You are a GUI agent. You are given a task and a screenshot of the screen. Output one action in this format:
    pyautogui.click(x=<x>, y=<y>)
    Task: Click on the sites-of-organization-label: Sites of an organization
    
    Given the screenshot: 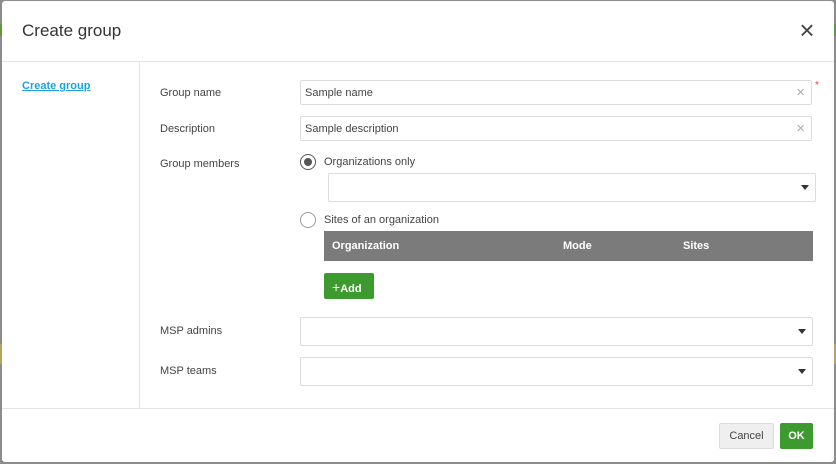 What is the action you would take?
    pyautogui.click(x=381, y=220)
    